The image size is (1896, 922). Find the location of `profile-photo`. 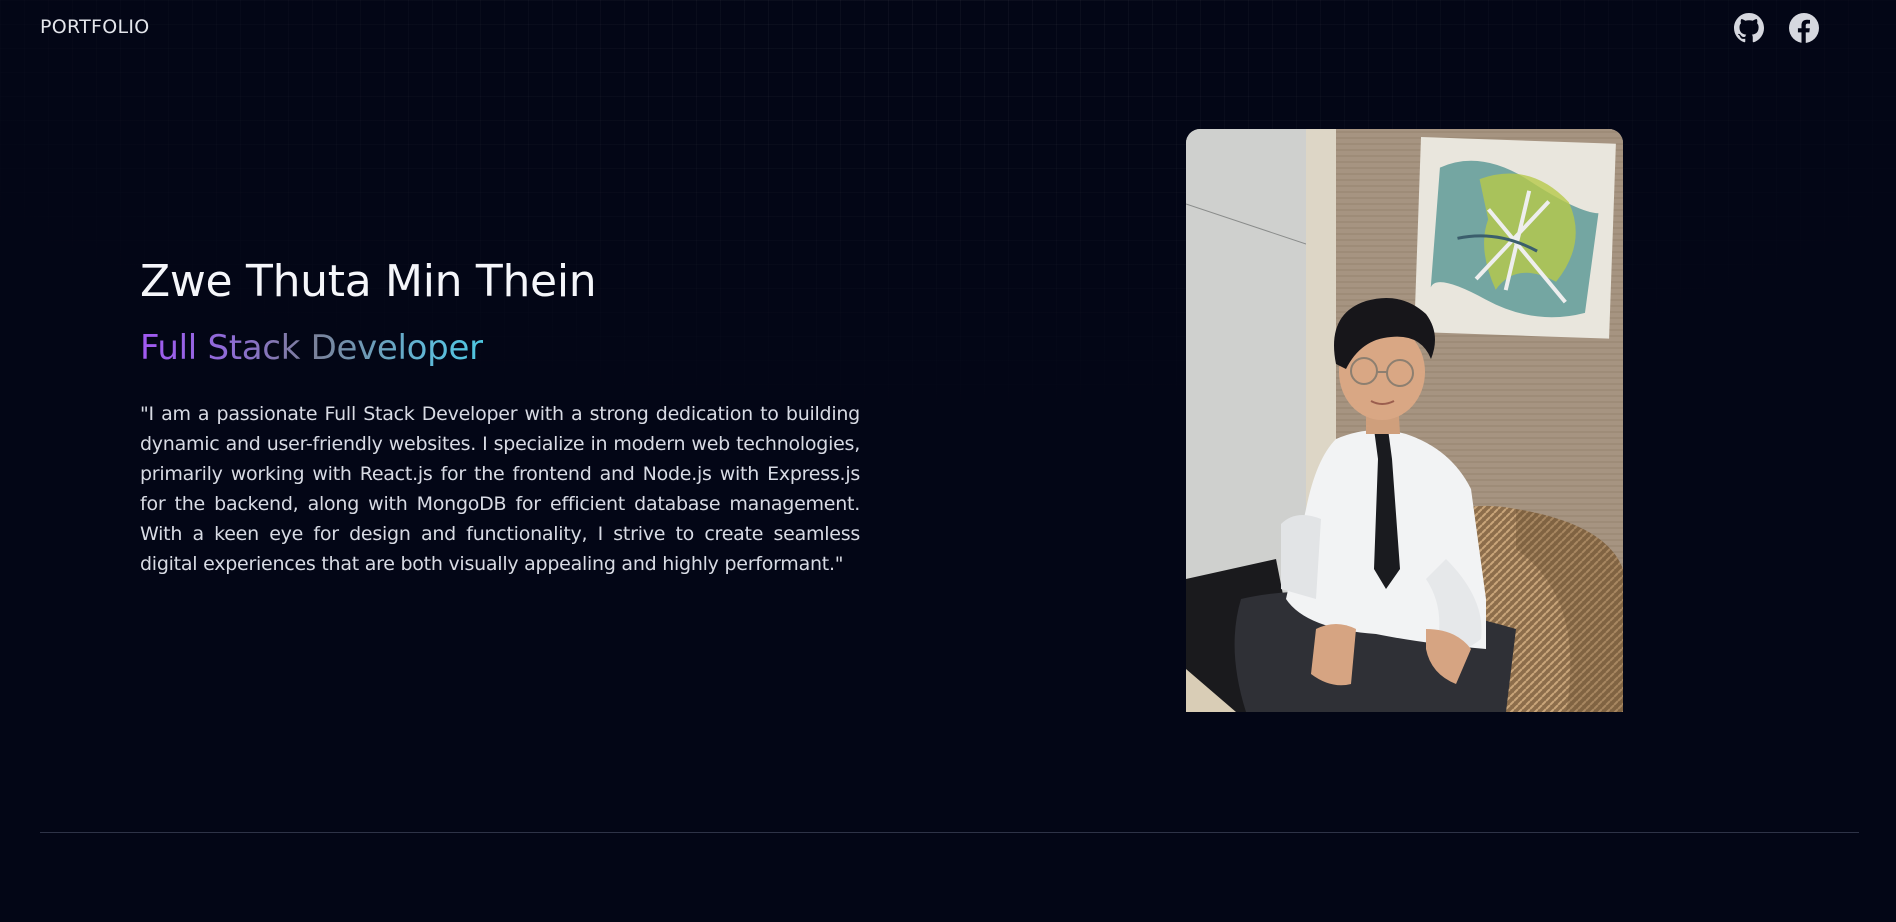

profile-photo is located at coordinates (1404, 420).